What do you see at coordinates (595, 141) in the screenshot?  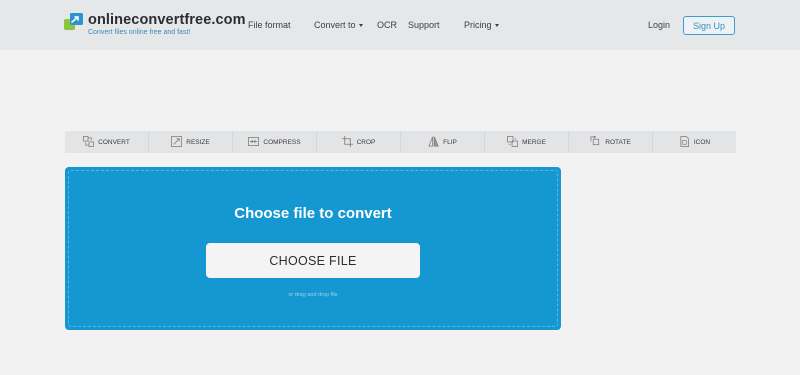 I see `rotate-icon` at bounding box center [595, 141].